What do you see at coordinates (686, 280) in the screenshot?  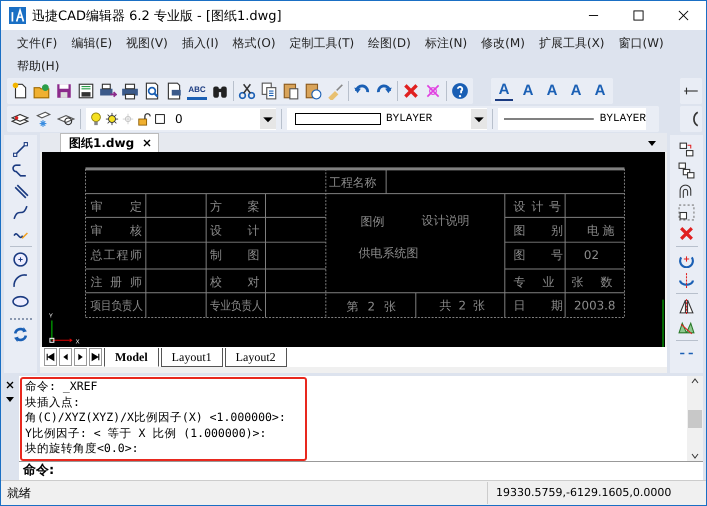 I see `rotate-3d-icon` at bounding box center [686, 280].